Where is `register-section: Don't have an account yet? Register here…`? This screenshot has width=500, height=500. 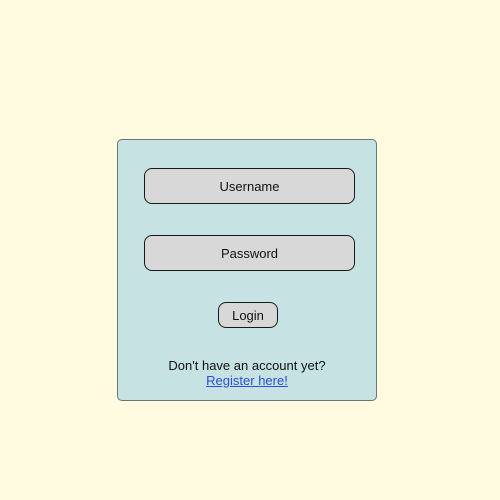 register-section: Don't have an account yet? Register here… is located at coordinates (247, 373).